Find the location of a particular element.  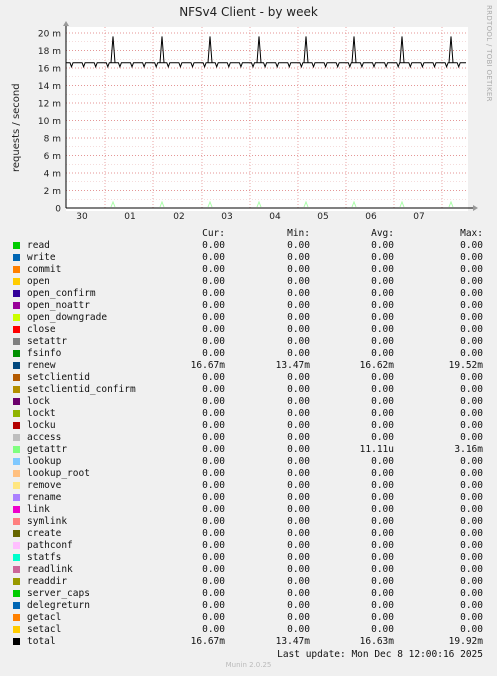

legend-value-avg: 16.62m is located at coordinates (376, 365).